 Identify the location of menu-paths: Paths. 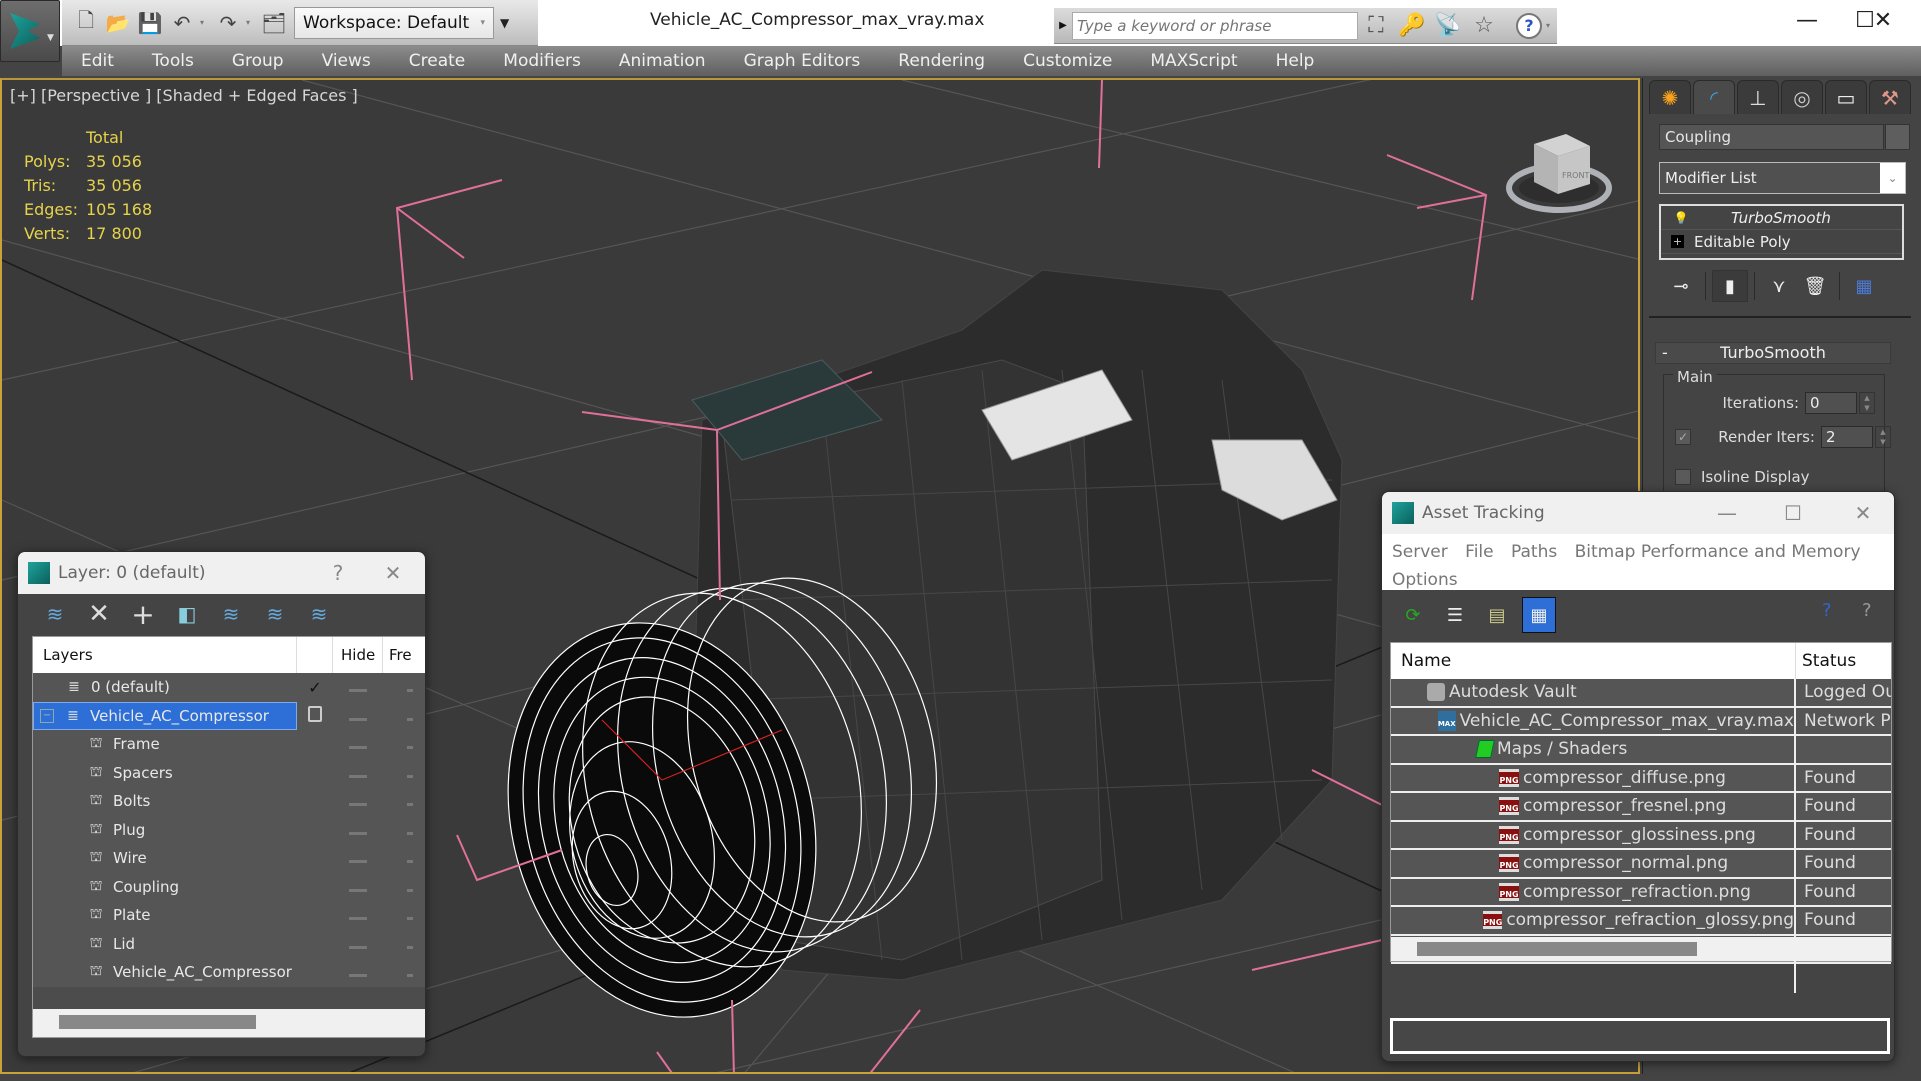
(1534, 552).